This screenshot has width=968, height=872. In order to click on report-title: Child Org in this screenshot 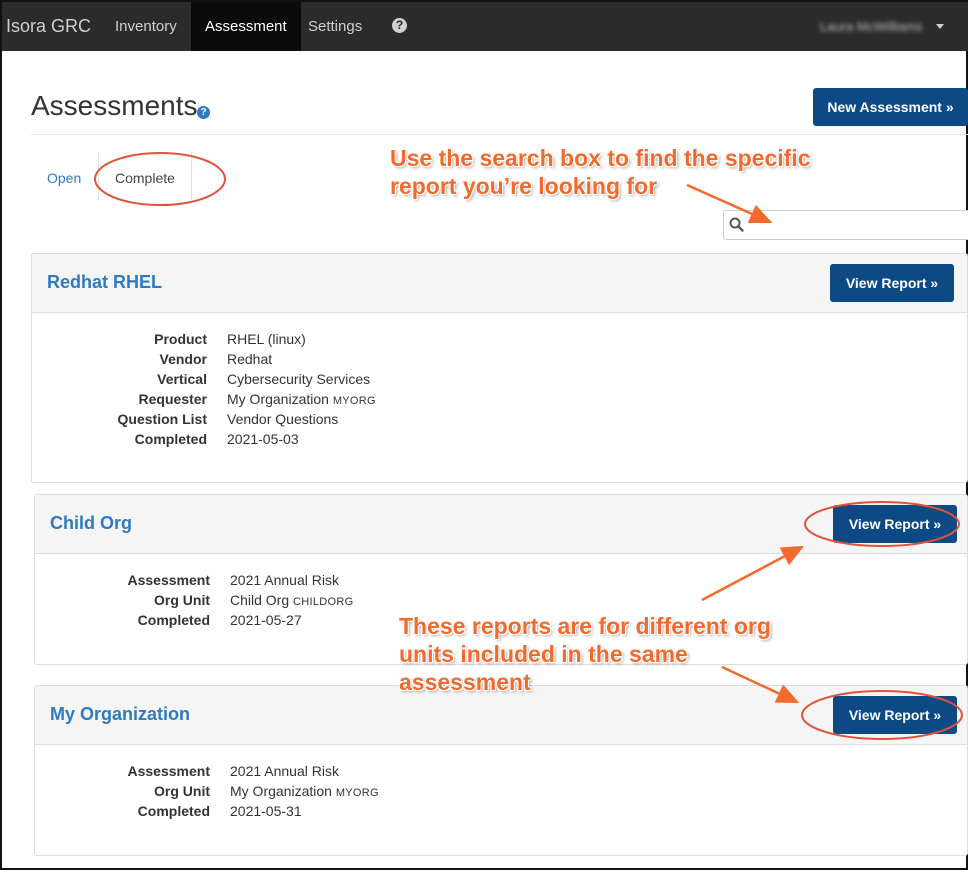, I will do `click(91, 523)`.